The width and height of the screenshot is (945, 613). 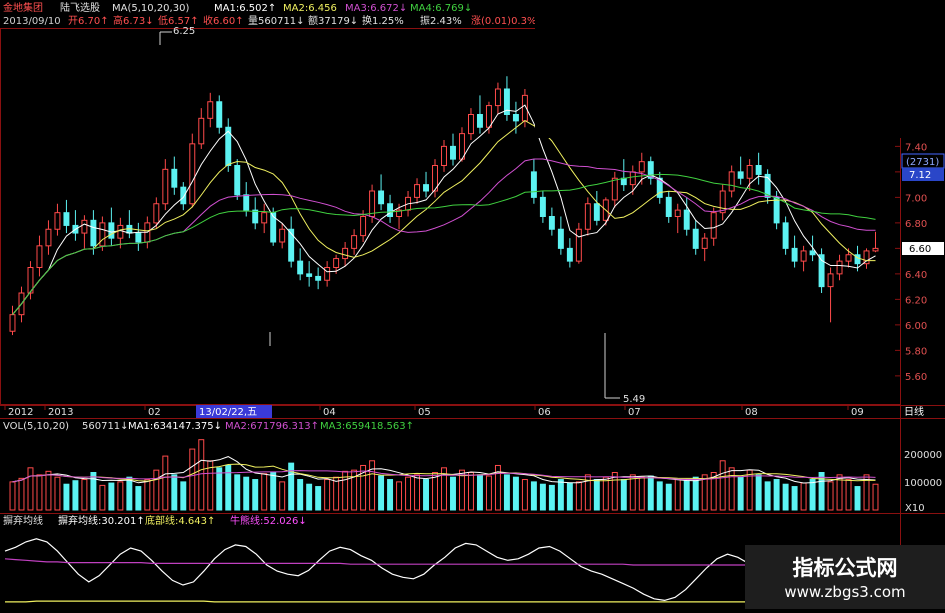 What do you see at coordinates (424, 412) in the screenshot?
I see `date-tick-label: 05` at bounding box center [424, 412].